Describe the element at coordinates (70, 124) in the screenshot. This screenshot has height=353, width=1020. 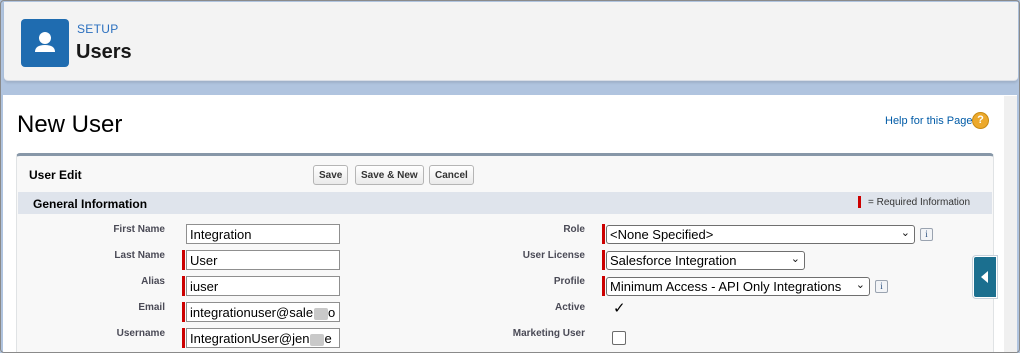
I see `page-title: New User` at that location.